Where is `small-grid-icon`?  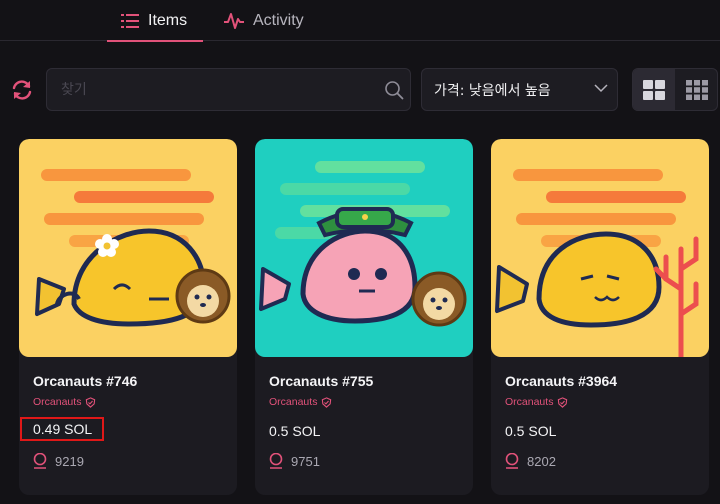
small-grid-icon is located at coordinates (697, 89).